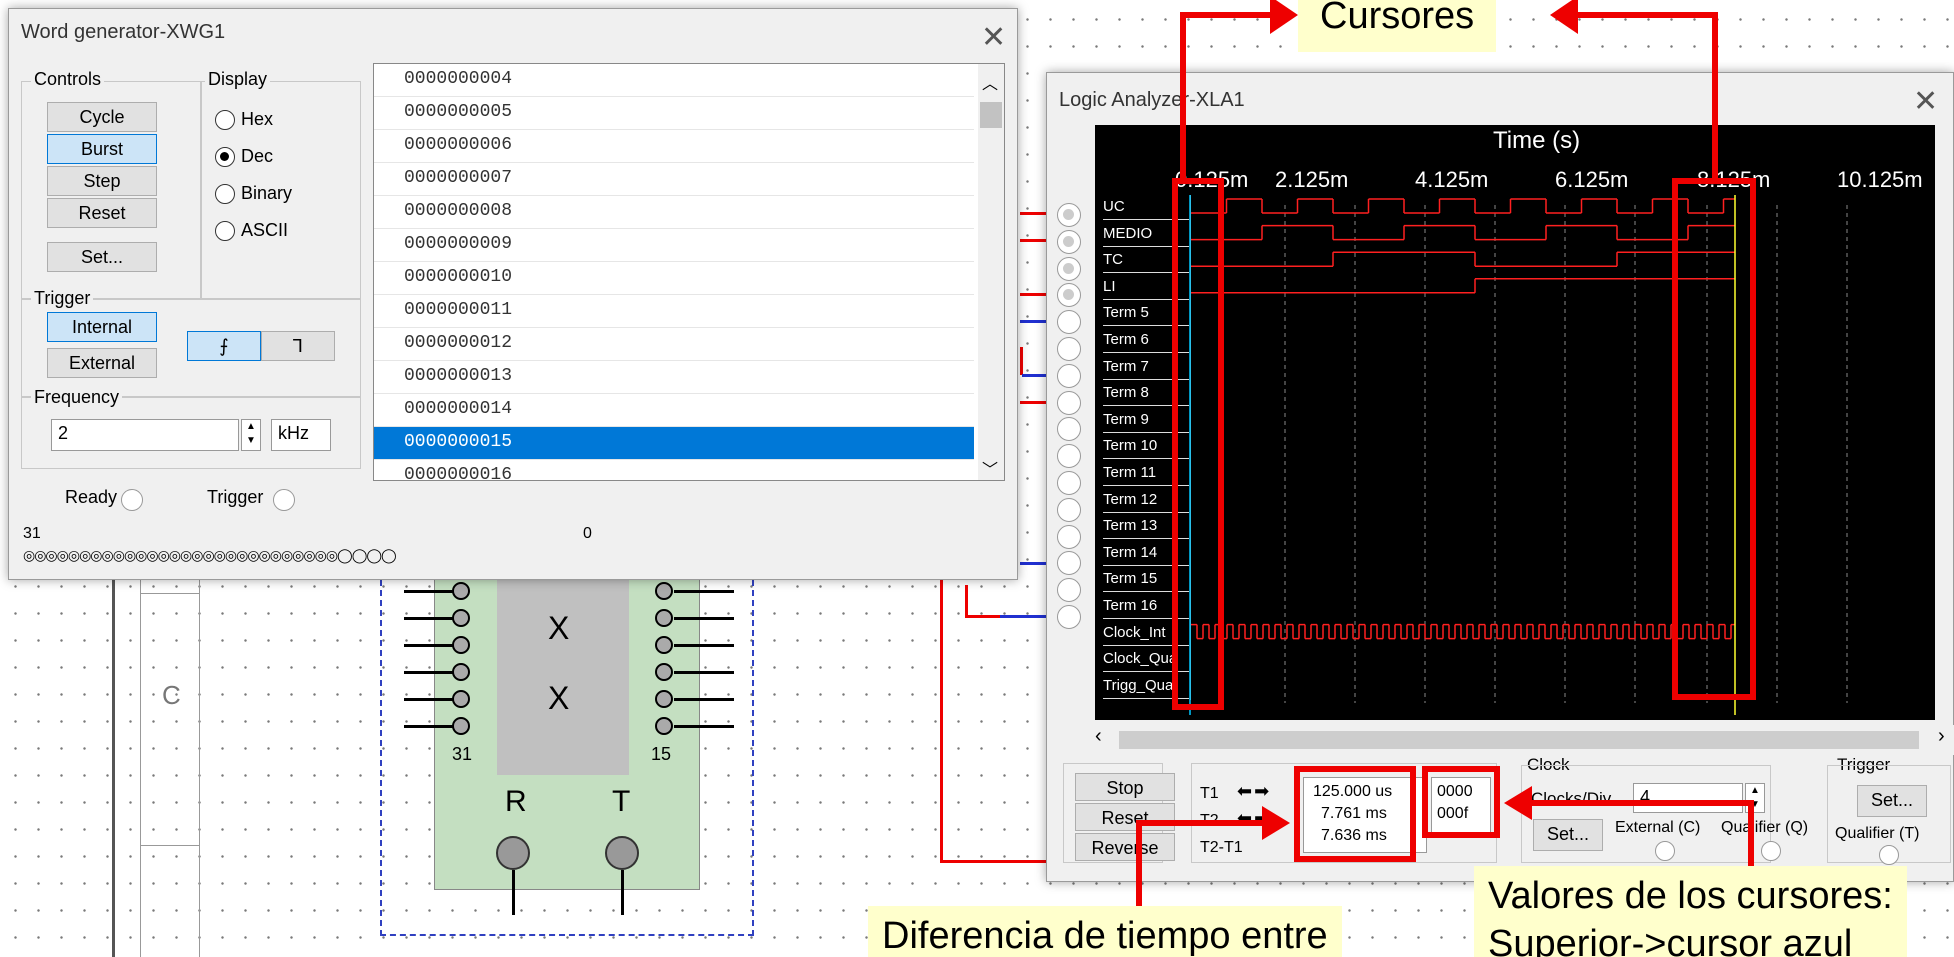 This screenshot has height=957, width=1954. Describe the element at coordinates (1284, 17) in the screenshot. I see `arrow-right-icon` at that location.